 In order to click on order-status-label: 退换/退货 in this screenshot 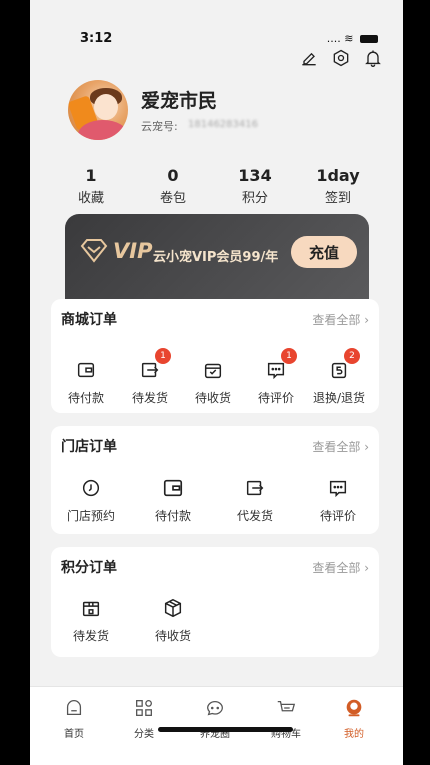, I will do `click(339, 398)`.